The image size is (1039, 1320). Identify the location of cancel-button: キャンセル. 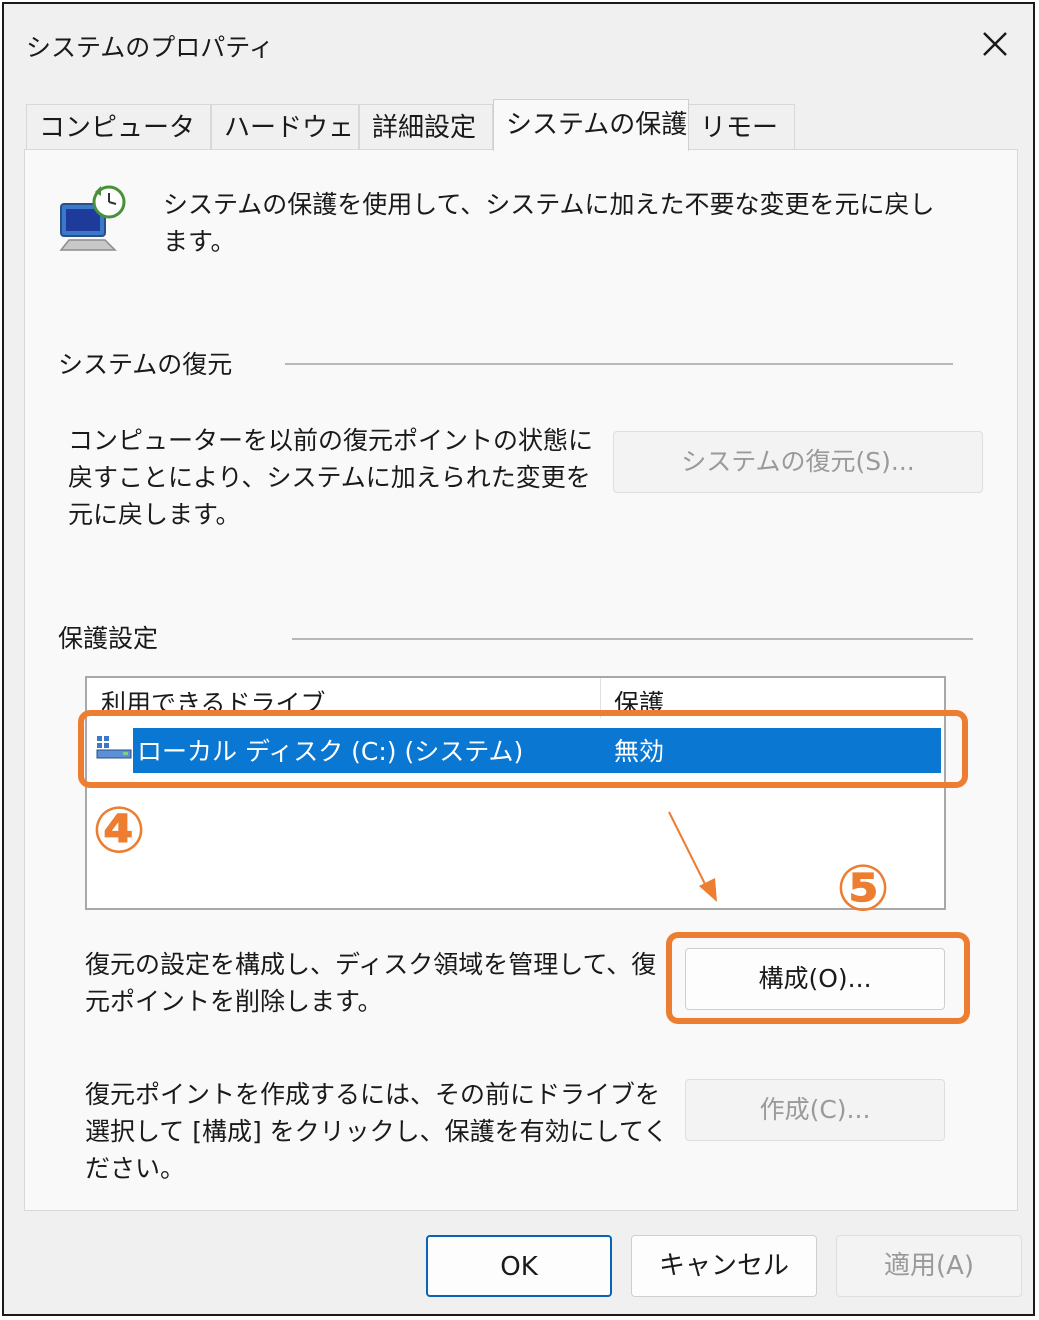
(724, 1266).